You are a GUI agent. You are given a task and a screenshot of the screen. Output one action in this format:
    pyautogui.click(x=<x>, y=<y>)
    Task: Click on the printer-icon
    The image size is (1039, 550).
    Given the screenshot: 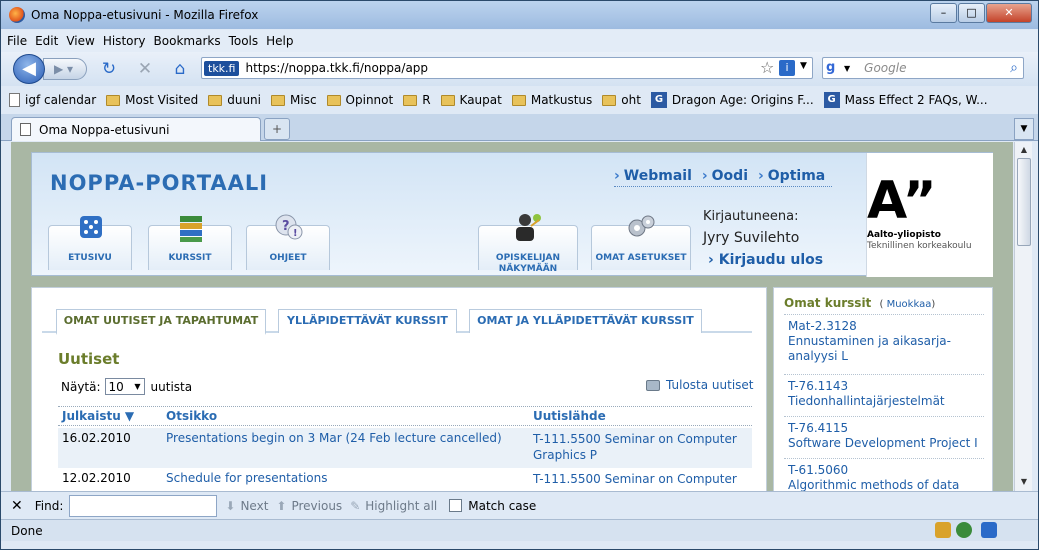 What is the action you would take?
    pyautogui.click(x=653, y=385)
    